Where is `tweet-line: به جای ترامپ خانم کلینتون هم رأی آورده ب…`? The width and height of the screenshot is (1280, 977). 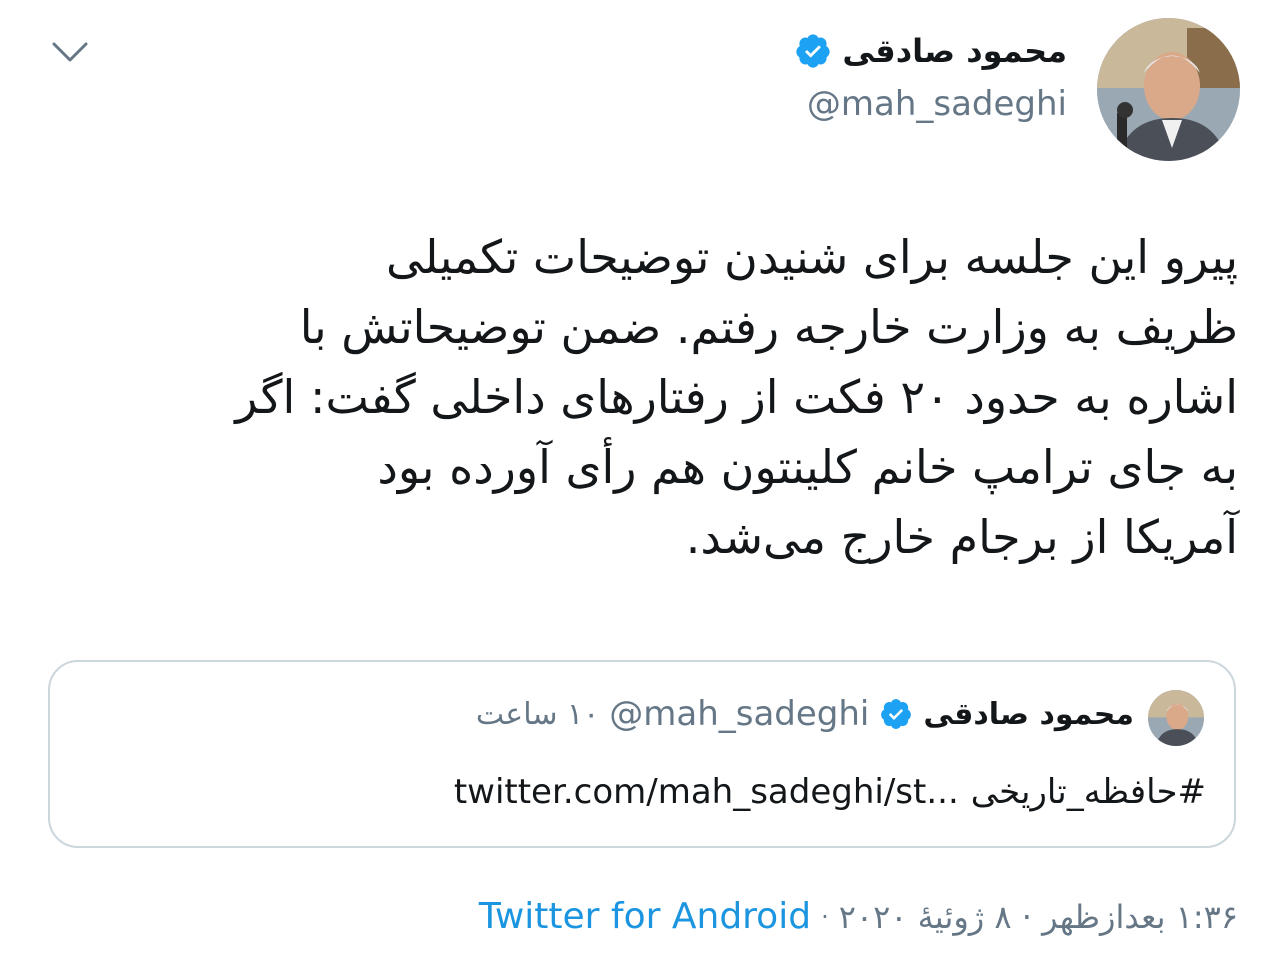 tweet-line: به جای ترامپ خانم کلینتون هم رأی آورده ب… is located at coordinates (807, 467).